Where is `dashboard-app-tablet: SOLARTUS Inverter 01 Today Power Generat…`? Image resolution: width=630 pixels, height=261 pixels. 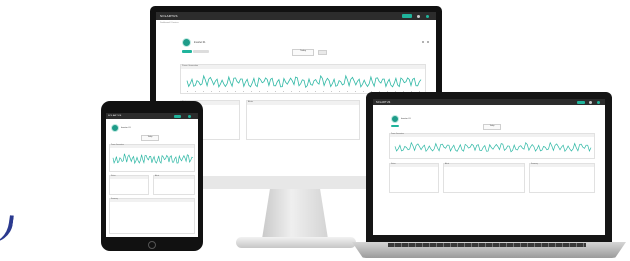
dashboard-app-tablet: SOLARTUS Inverter 01 Today Power Generat… is located at coordinates (152, 175).